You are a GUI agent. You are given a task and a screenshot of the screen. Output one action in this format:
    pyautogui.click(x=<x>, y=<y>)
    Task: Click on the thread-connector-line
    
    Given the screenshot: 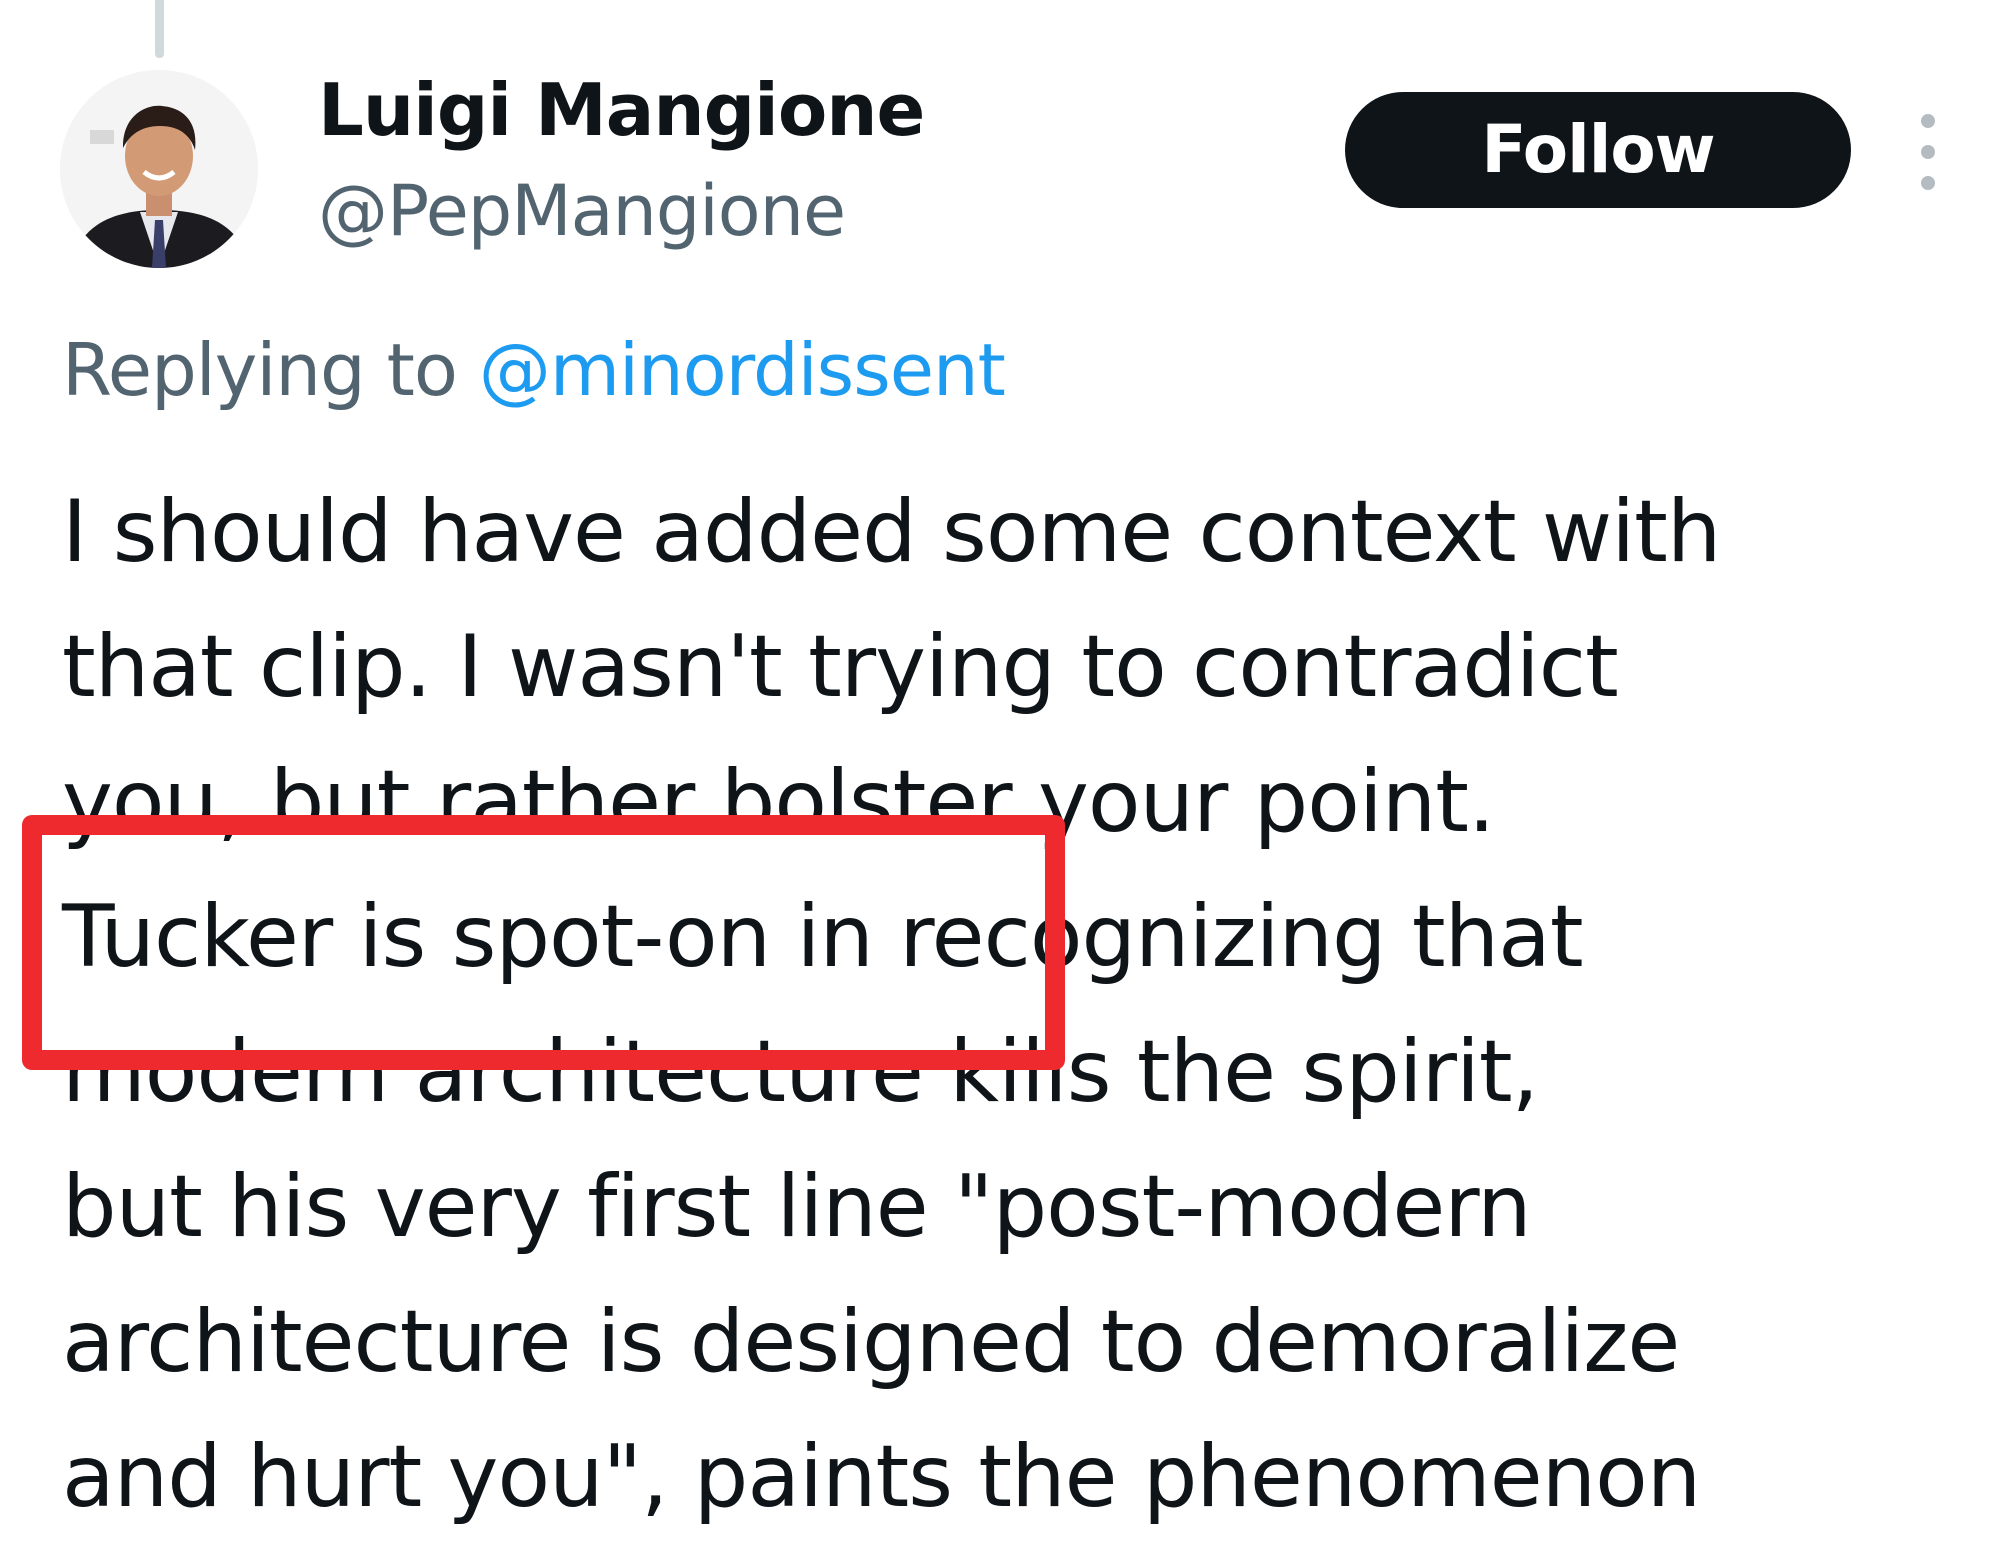 What is the action you would take?
    pyautogui.click(x=159, y=29)
    